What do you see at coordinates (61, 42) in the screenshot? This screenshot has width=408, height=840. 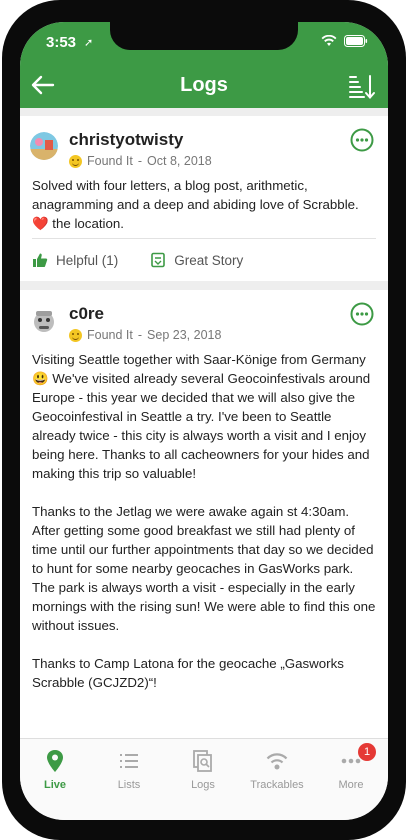 I see `status-time: 3:53` at bounding box center [61, 42].